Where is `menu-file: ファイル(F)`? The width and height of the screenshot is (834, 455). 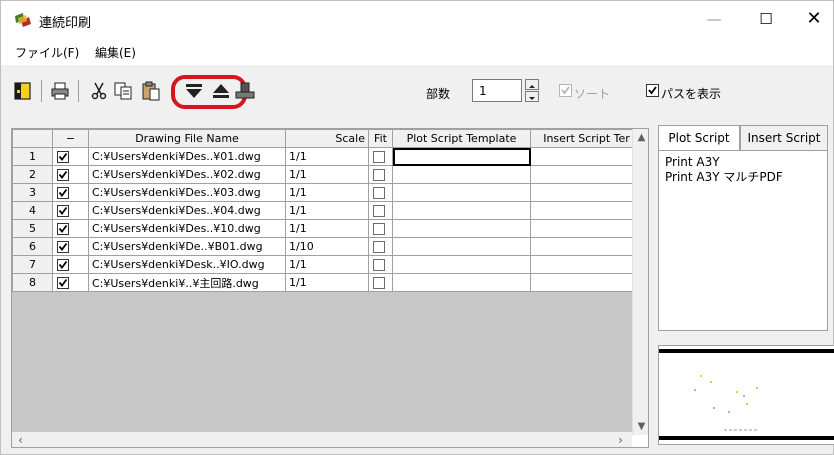 menu-file: ファイル(F) is located at coordinates (47, 52).